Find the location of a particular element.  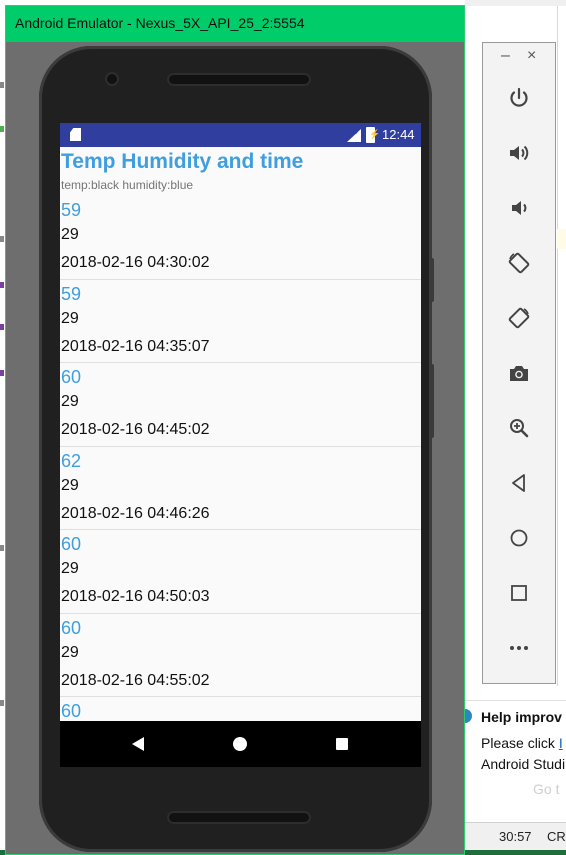

reading-time: 2018-02-16 04:30:02 is located at coordinates (135, 262).